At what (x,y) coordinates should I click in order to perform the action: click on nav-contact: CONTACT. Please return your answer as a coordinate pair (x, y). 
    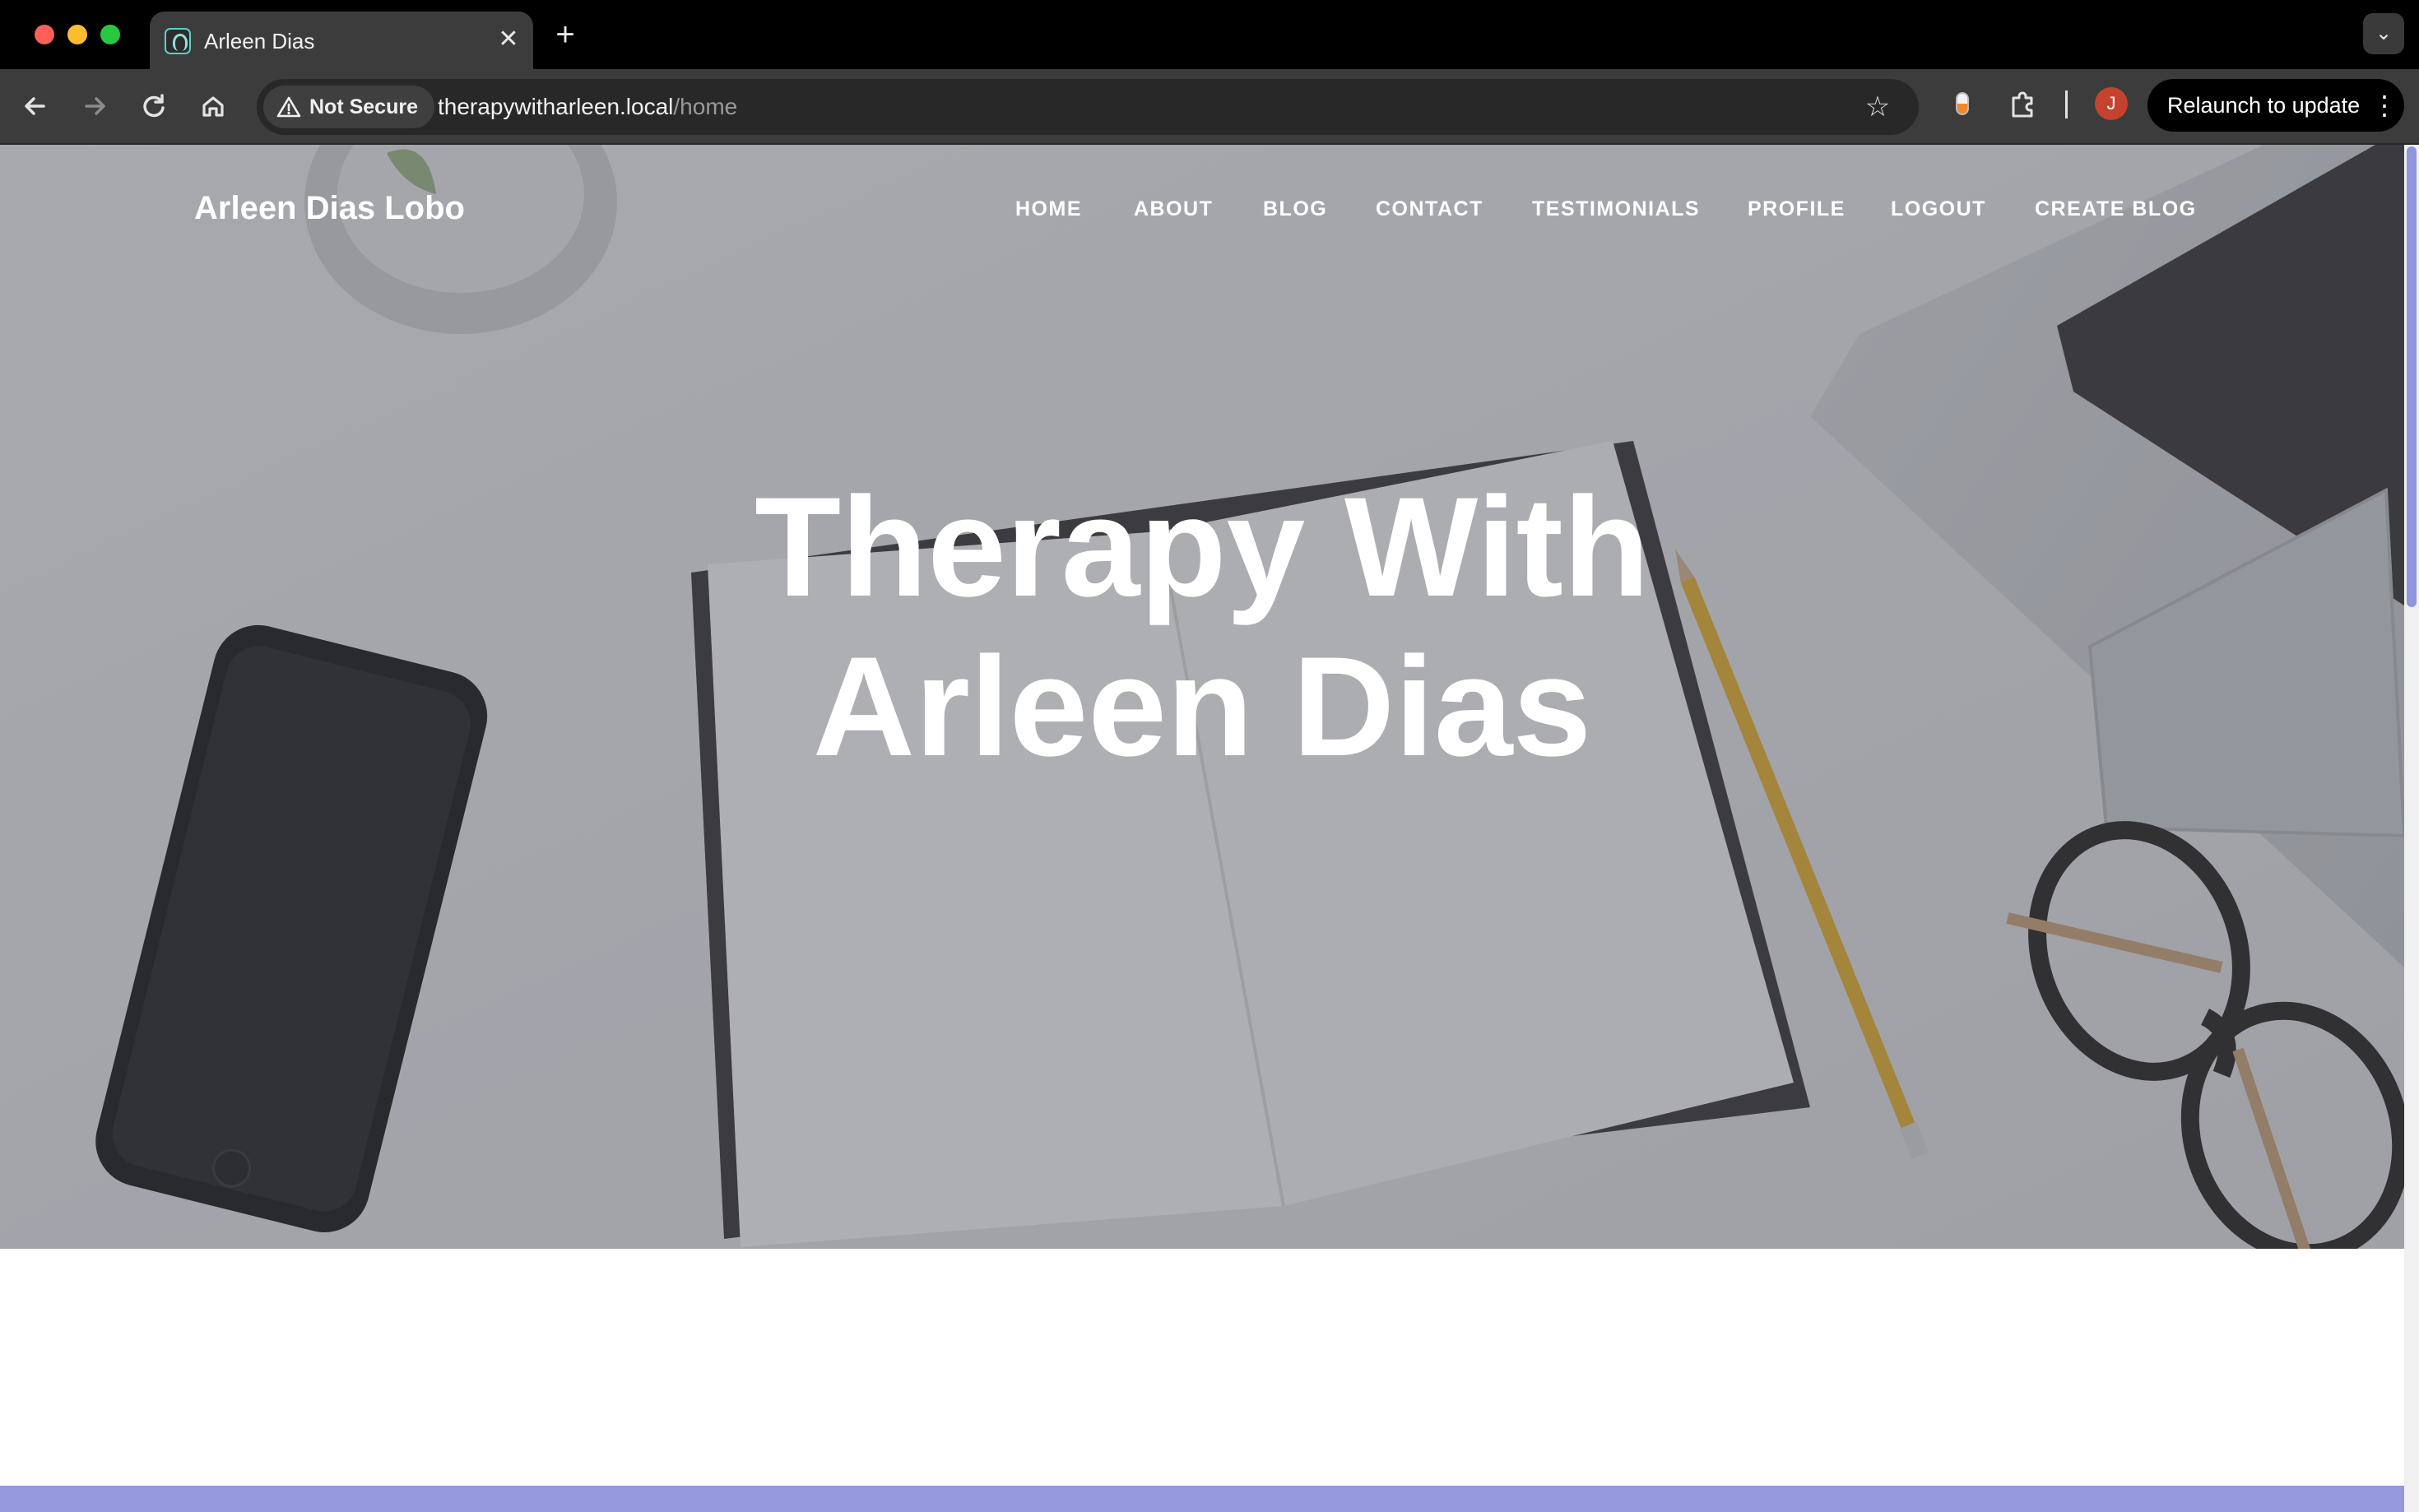
    Looking at the image, I should click on (1429, 209).